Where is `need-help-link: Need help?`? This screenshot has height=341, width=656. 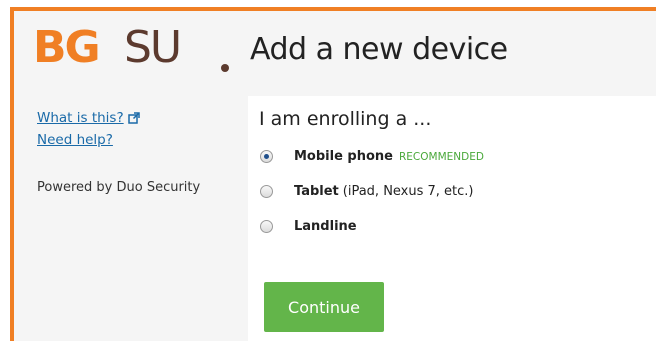 need-help-link: Need help? is located at coordinates (88, 140).